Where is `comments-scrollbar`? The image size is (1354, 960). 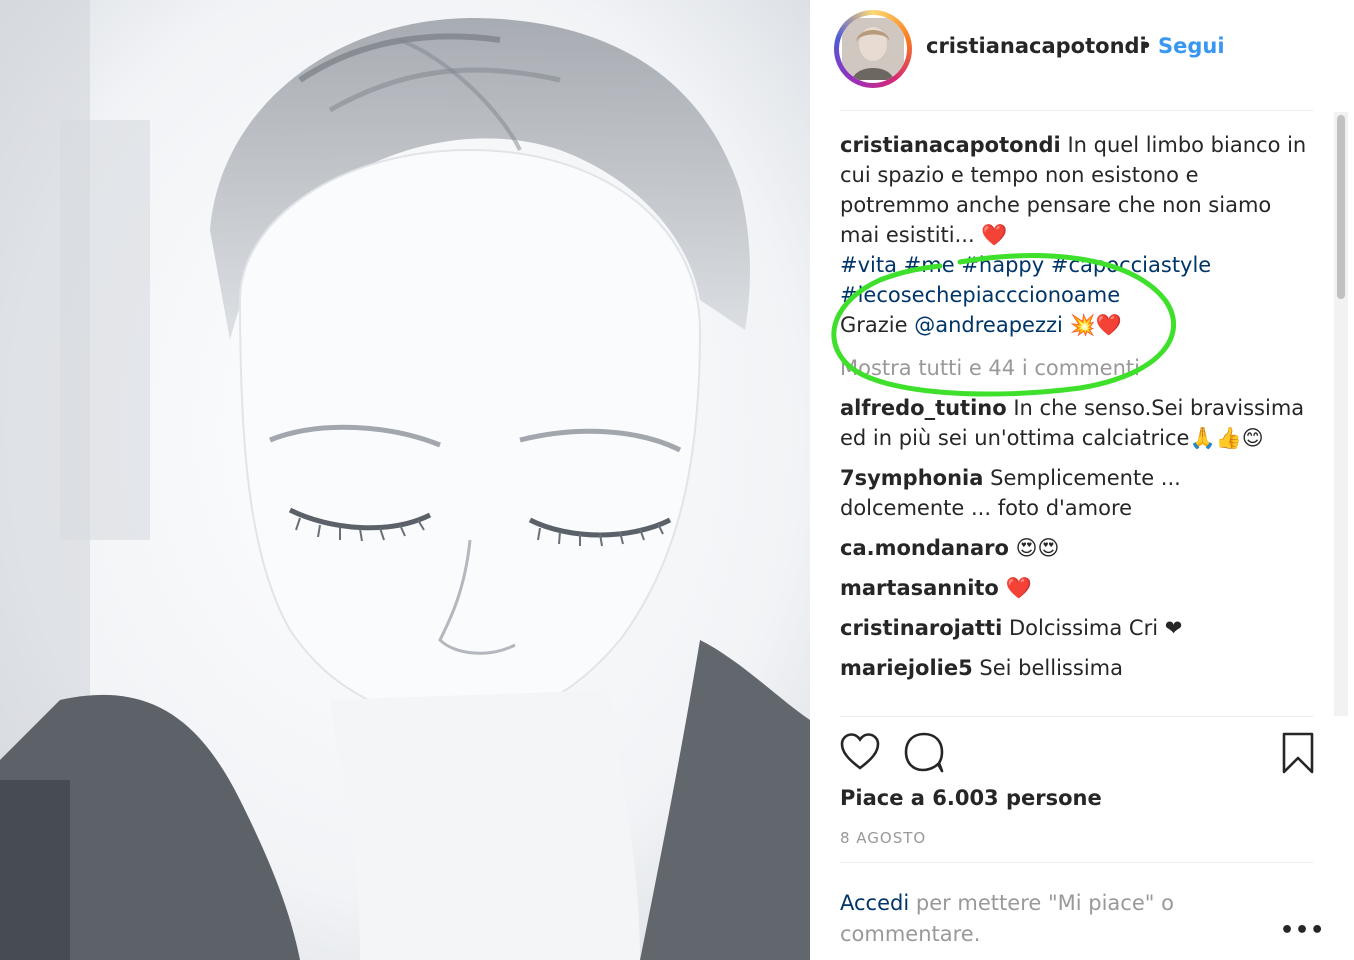 comments-scrollbar is located at coordinates (1341, 414).